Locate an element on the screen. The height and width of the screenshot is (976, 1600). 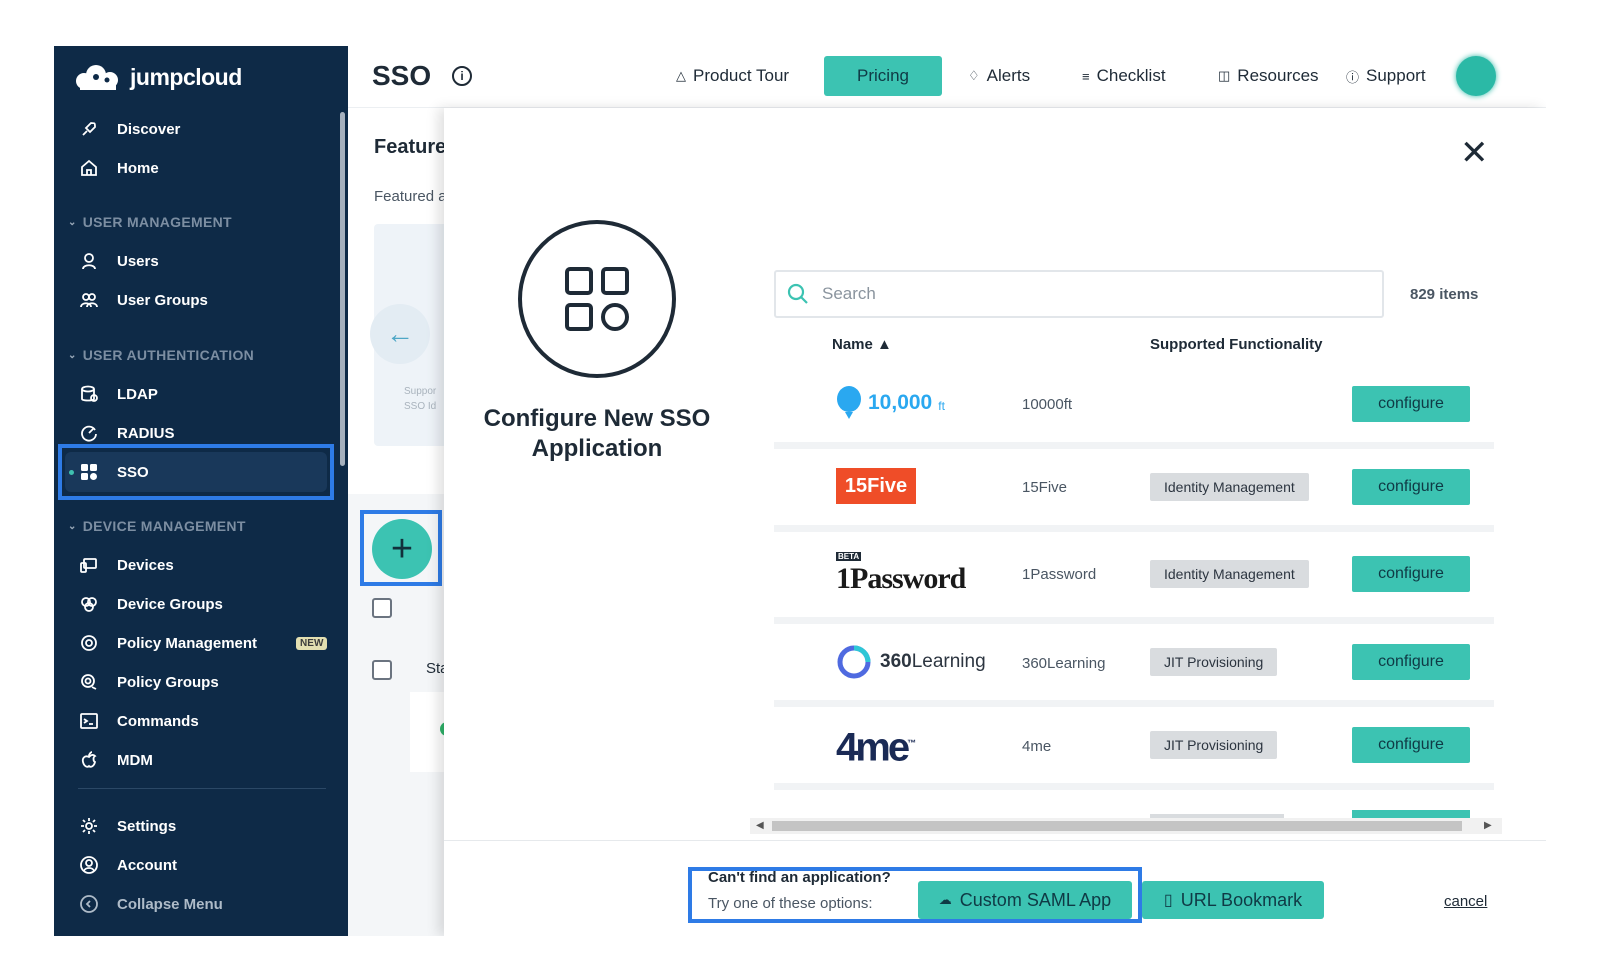
search-box is located at coordinates (1079, 294).